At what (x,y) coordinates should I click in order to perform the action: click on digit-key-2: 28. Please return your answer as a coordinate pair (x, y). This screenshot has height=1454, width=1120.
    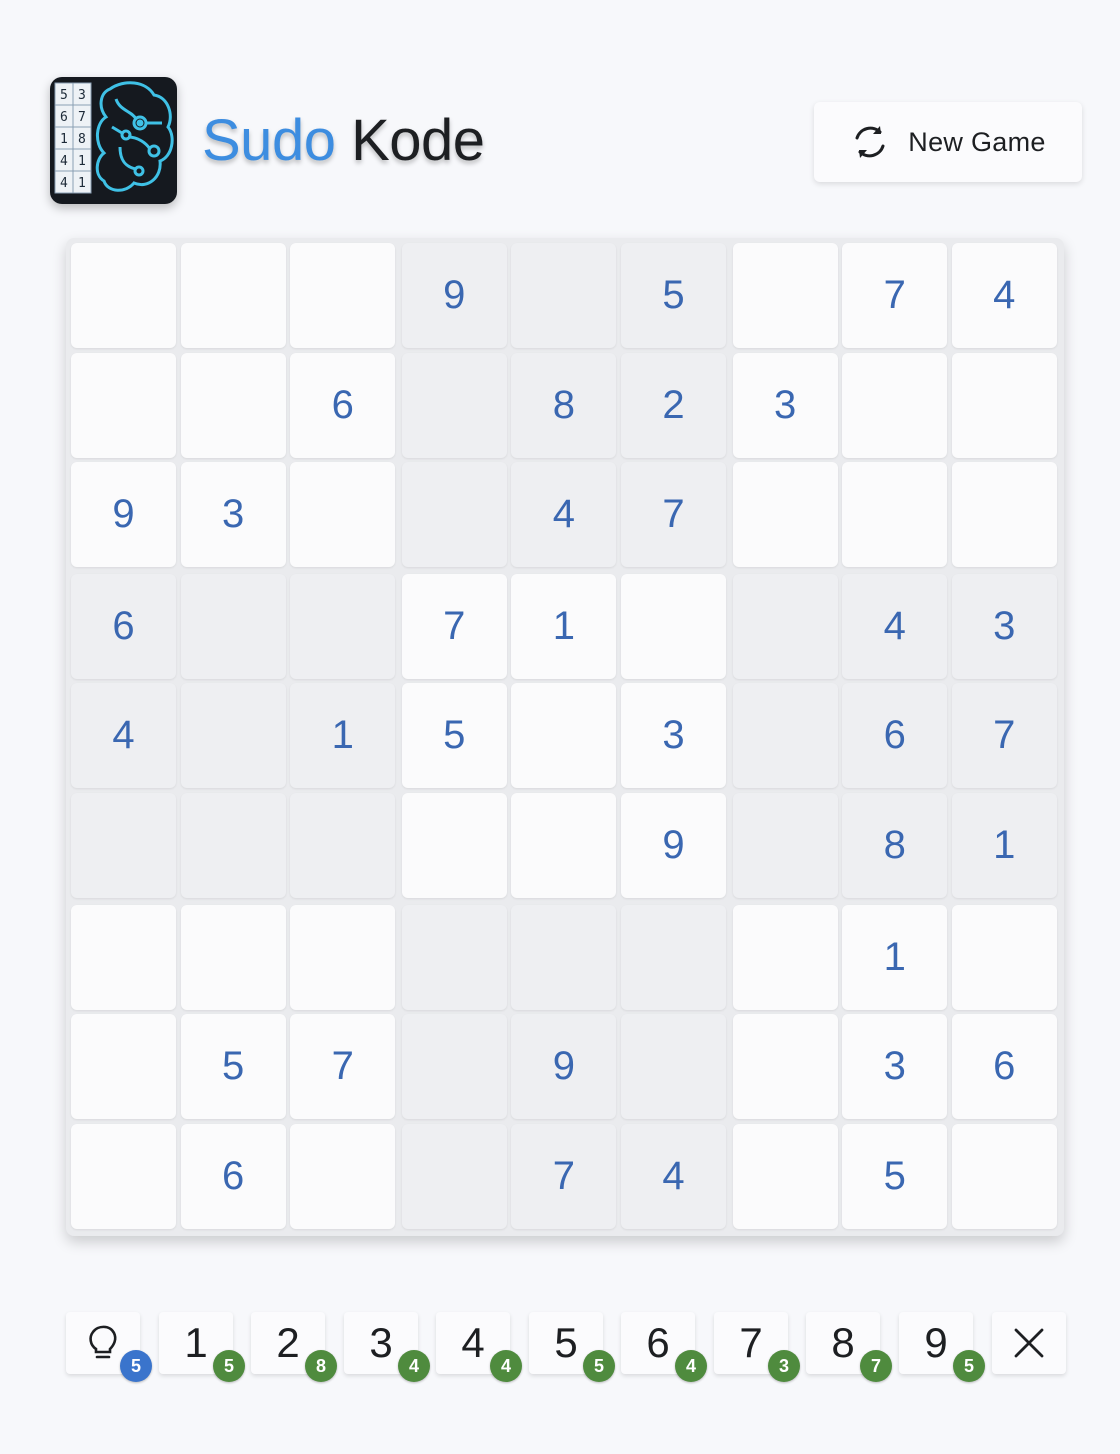
    Looking at the image, I should click on (294, 1347).